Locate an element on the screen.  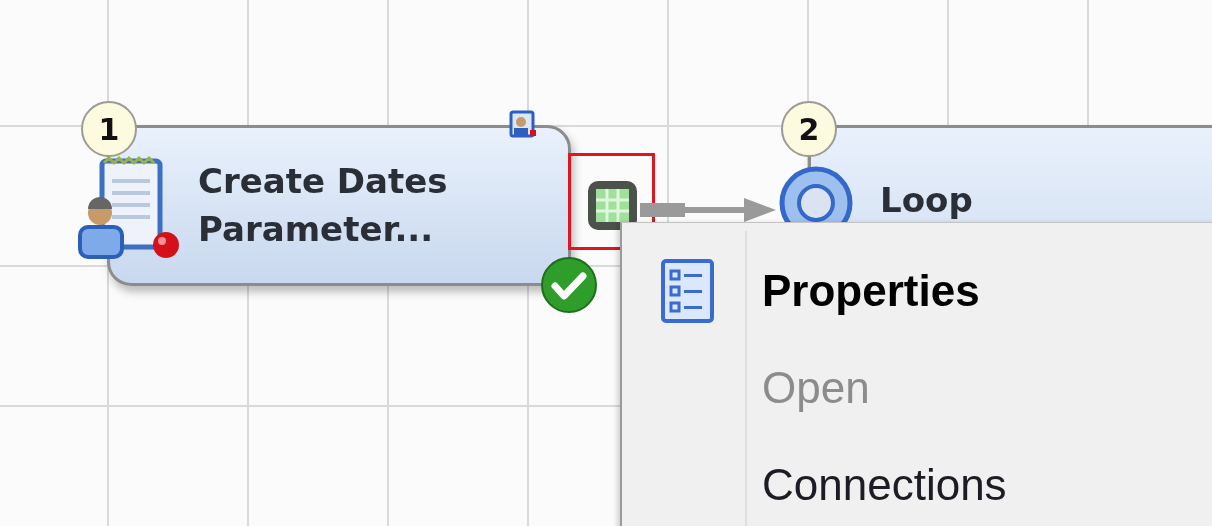
menu-item: Properties is located at coordinates (871, 290).